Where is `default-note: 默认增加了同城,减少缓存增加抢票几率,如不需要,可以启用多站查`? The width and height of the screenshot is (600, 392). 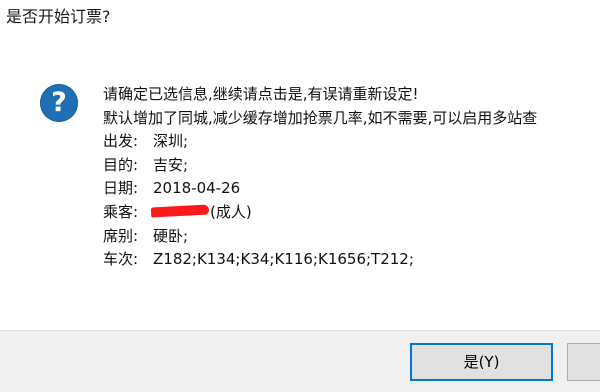
default-note: 默认增加了同城,减少缓存增加抢票几率,如不需要,可以启用多站查 is located at coordinates (320, 117).